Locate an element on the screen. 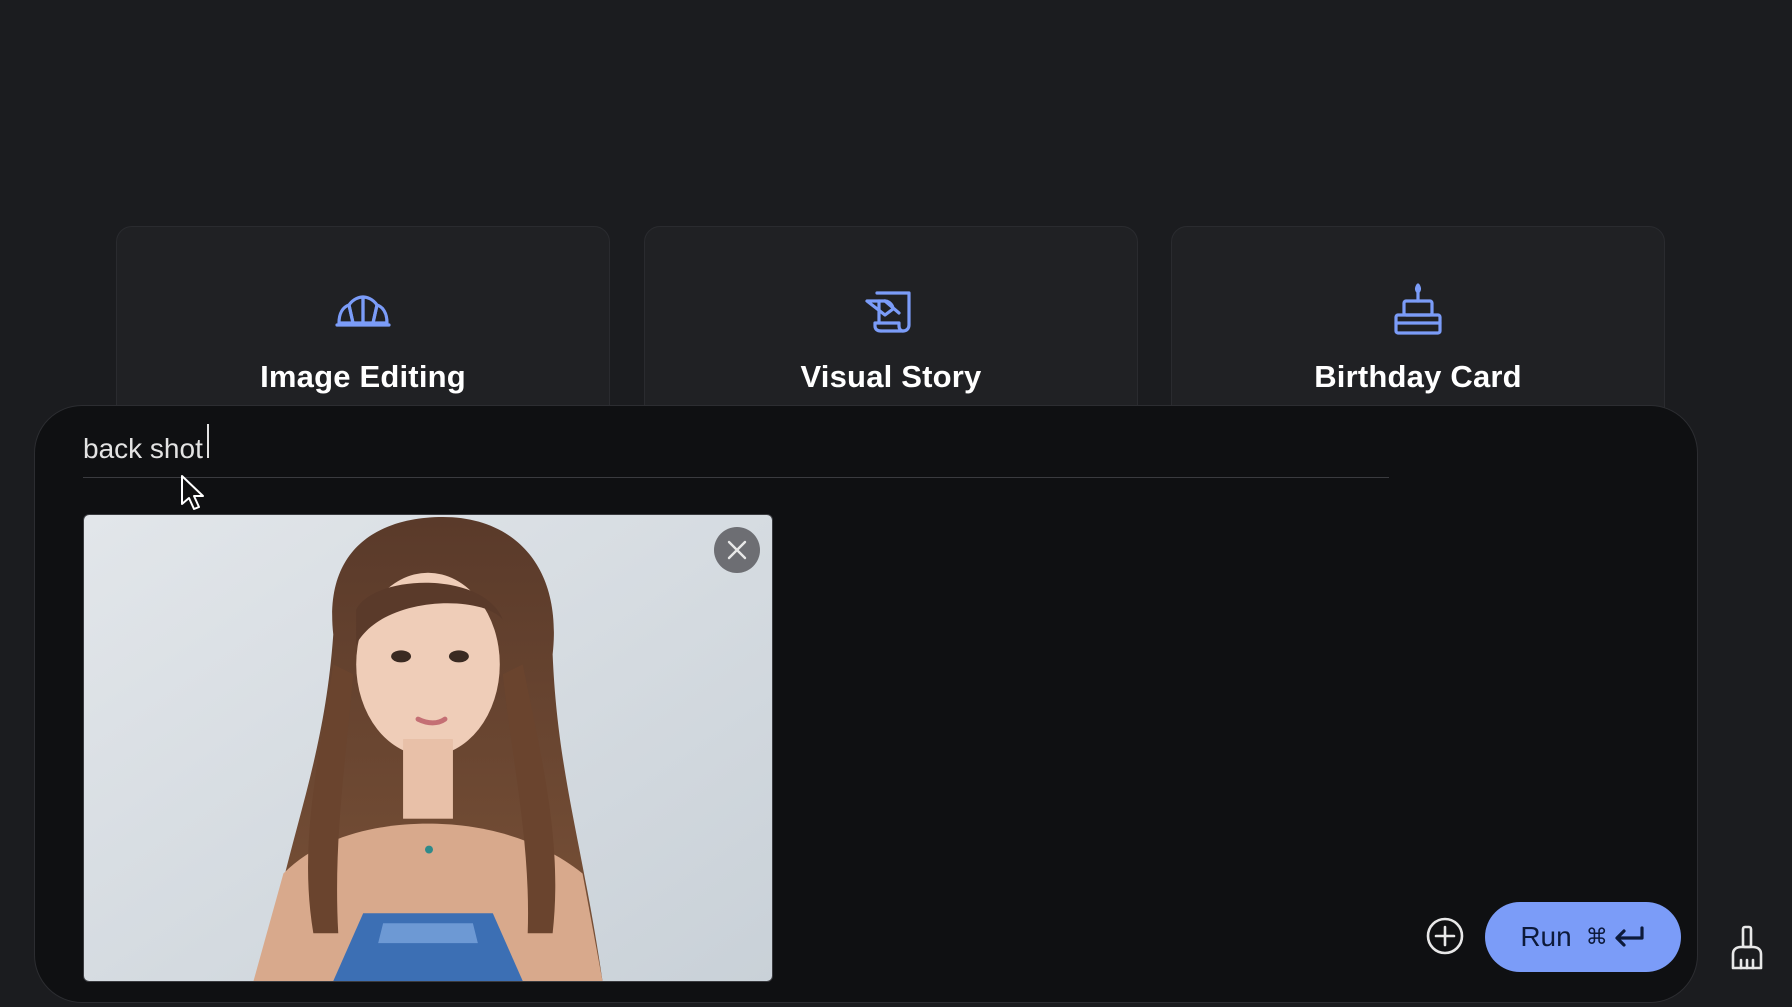  prompt-input is located at coordinates (736, 449).